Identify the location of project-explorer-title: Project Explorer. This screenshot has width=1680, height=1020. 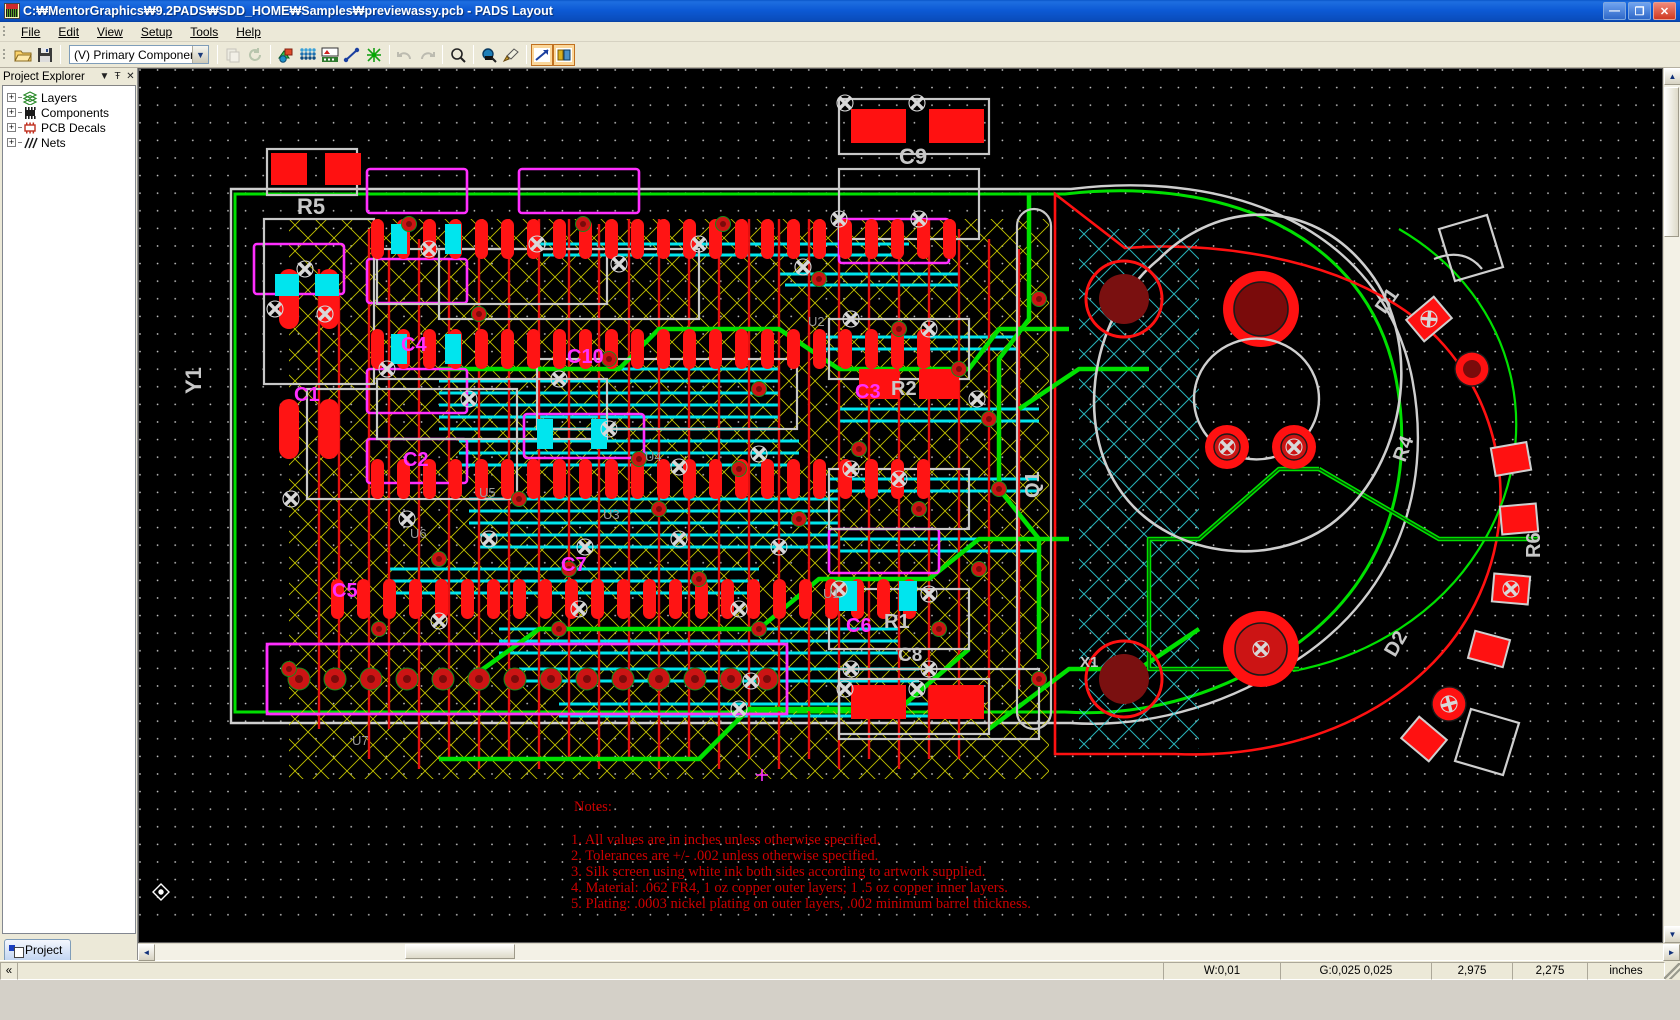
(44, 76).